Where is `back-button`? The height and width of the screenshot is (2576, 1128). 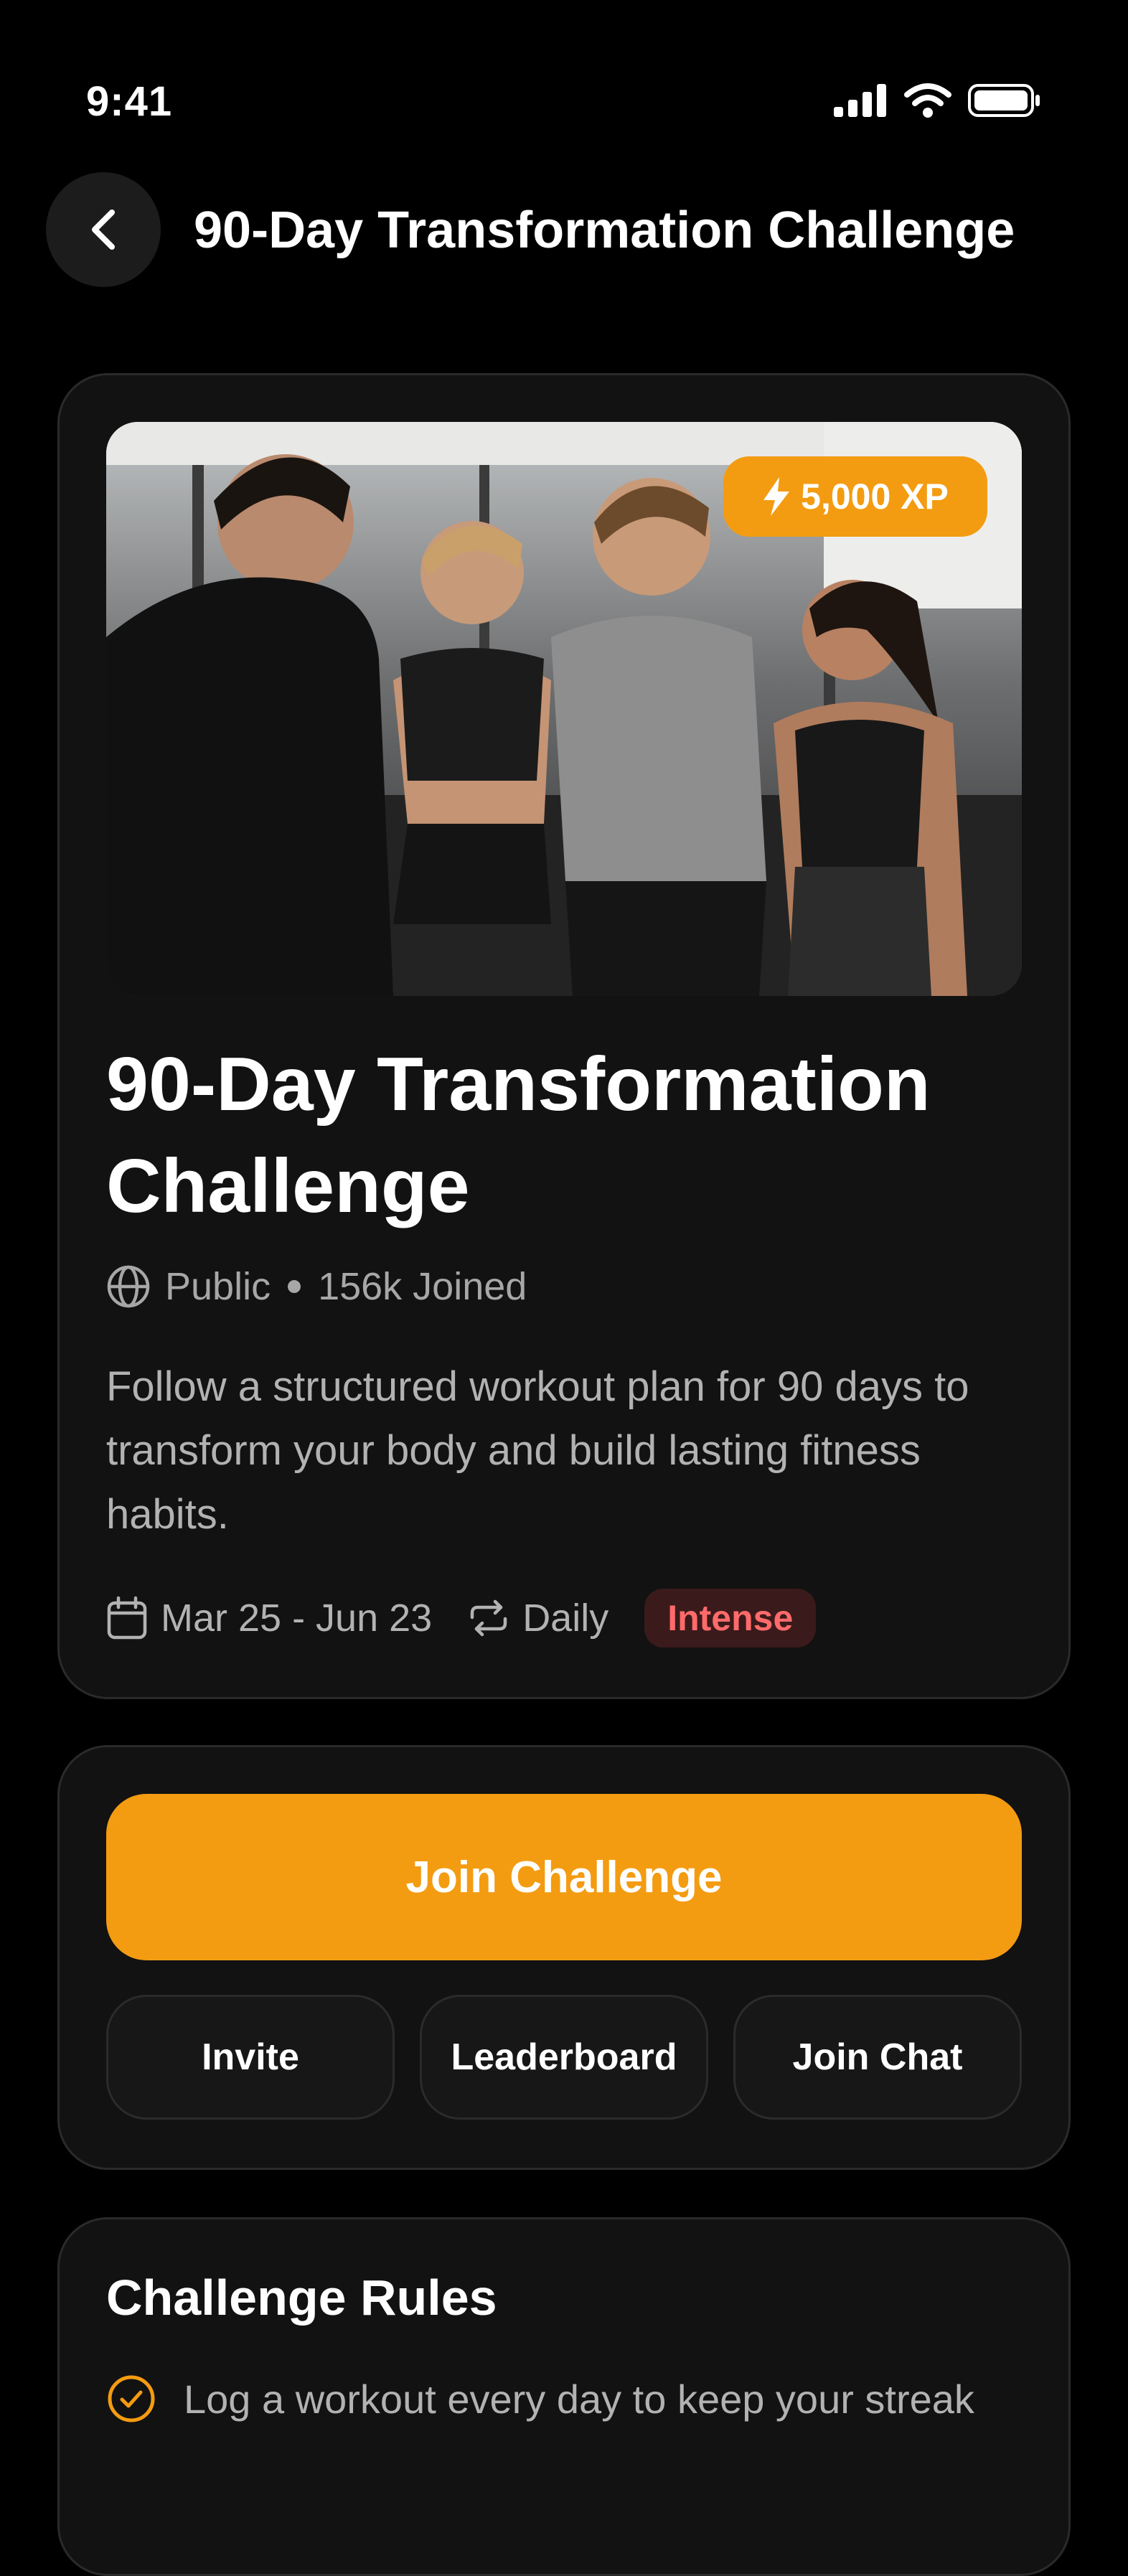 back-button is located at coordinates (103, 229).